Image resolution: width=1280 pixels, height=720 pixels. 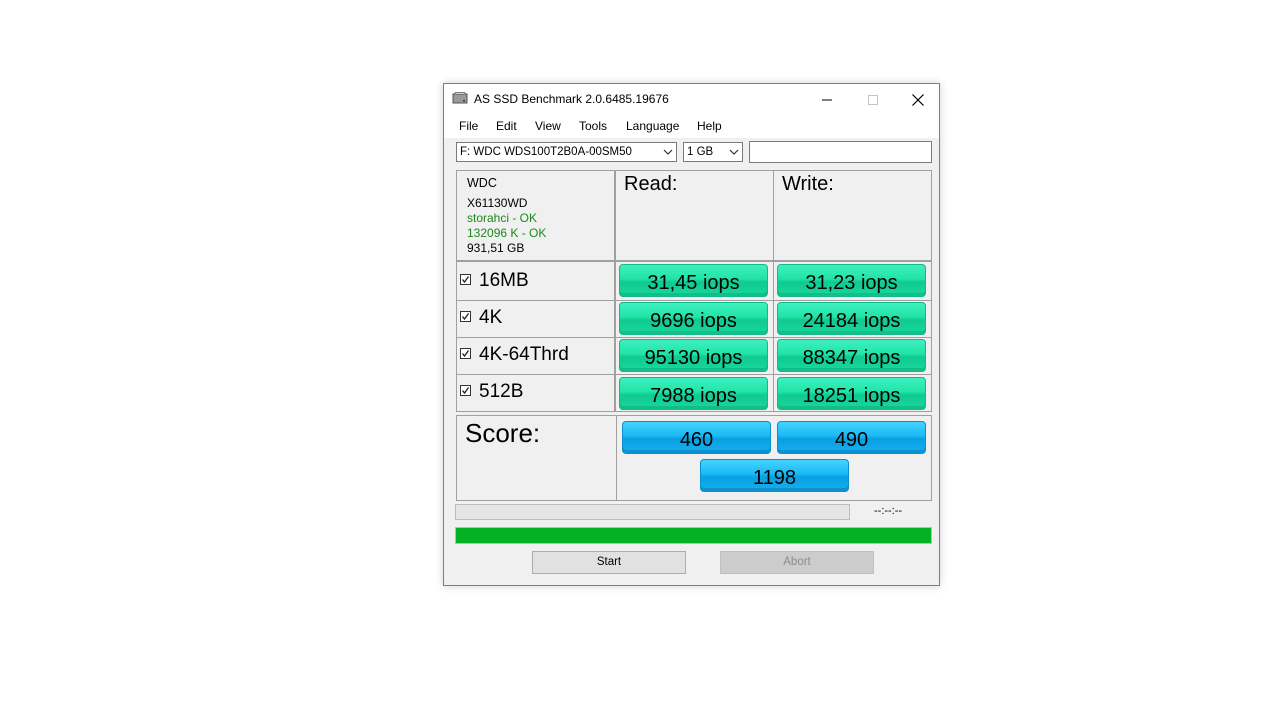 What do you see at coordinates (506, 126) in the screenshot?
I see `menu-edit: Edit` at bounding box center [506, 126].